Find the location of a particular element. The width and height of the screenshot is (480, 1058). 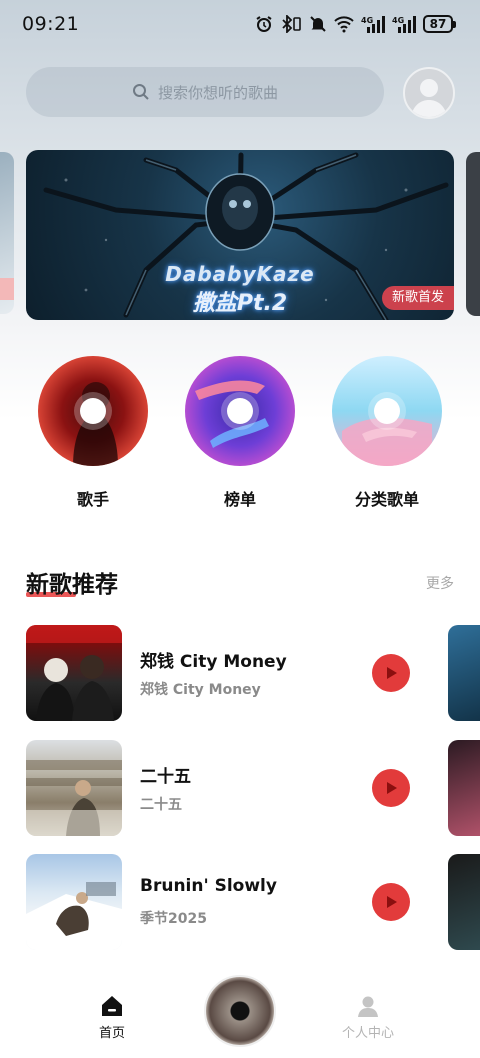

search-input: 搜索你想听的歌曲 is located at coordinates (205, 92).